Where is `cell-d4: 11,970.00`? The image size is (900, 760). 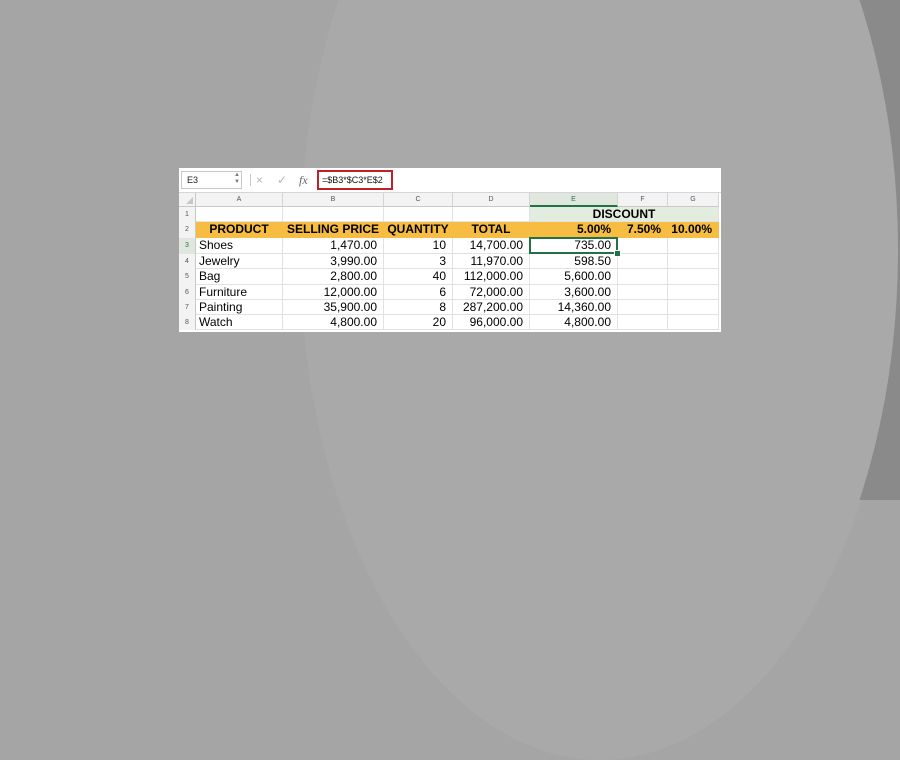
cell-d4: 11,970.00 is located at coordinates (491, 261).